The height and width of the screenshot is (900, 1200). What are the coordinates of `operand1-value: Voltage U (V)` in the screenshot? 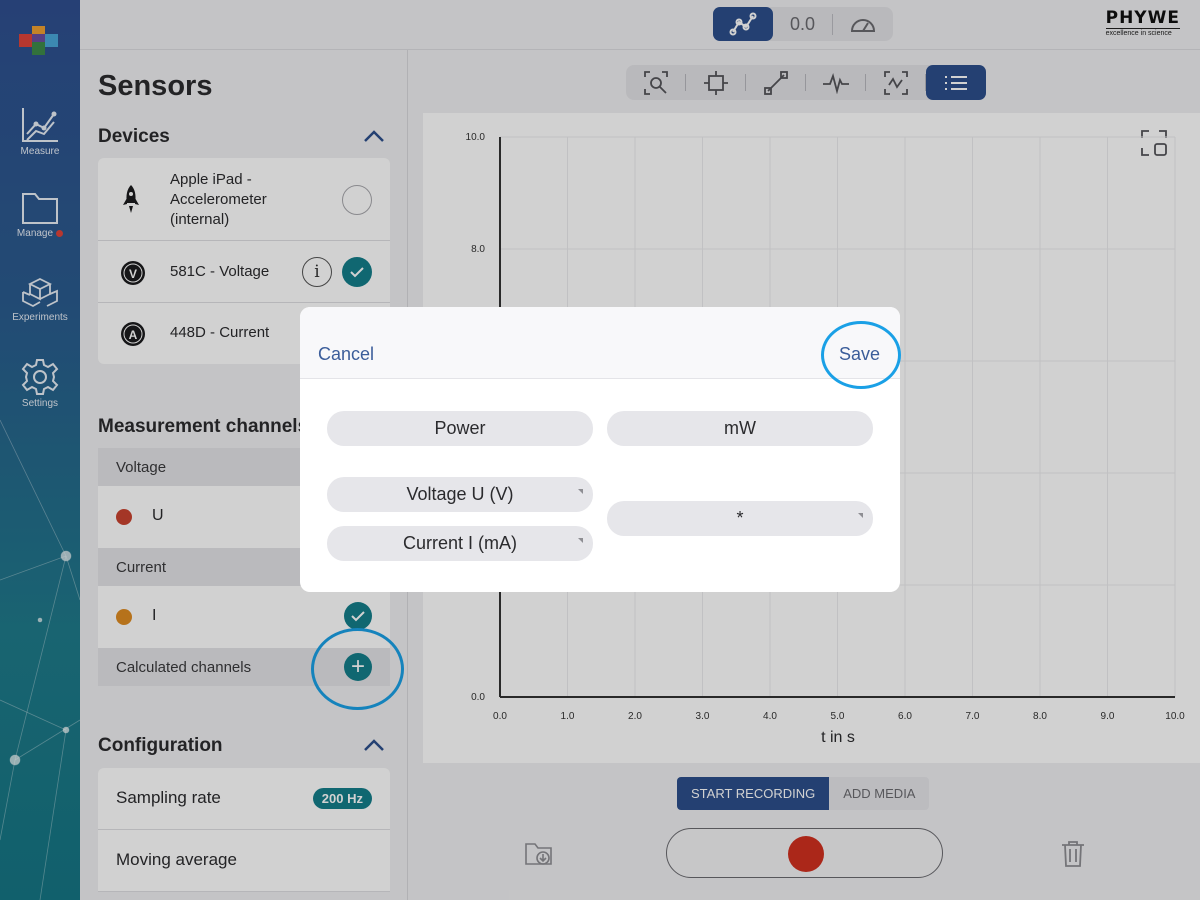 It's located at (460, 494).